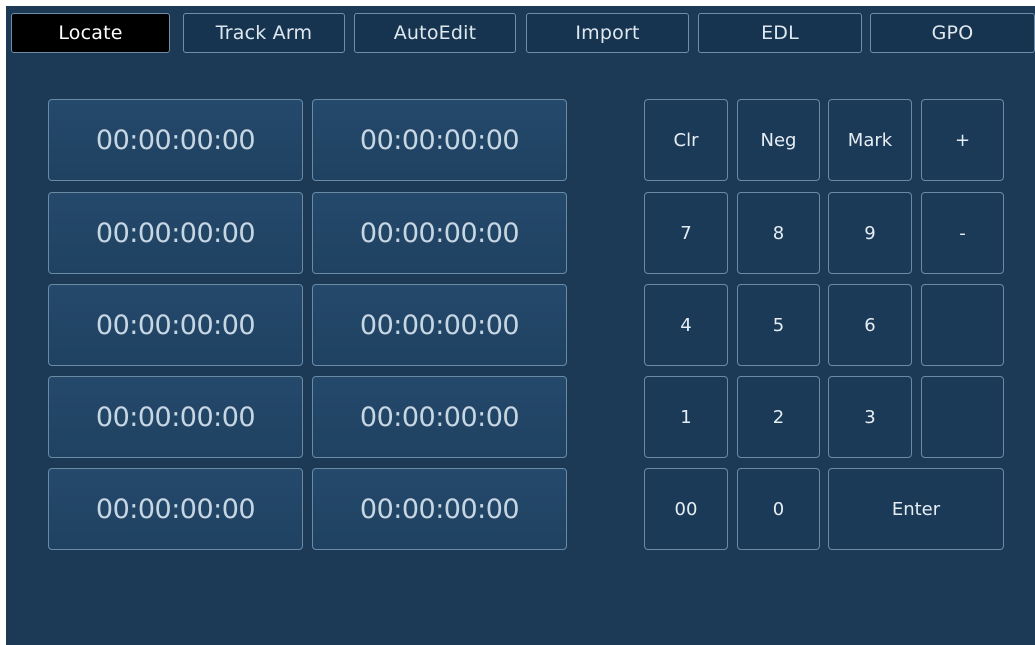 This screenshot has width=1035, height=645. I want to click on negate-button: Neg, so click(778, 140).